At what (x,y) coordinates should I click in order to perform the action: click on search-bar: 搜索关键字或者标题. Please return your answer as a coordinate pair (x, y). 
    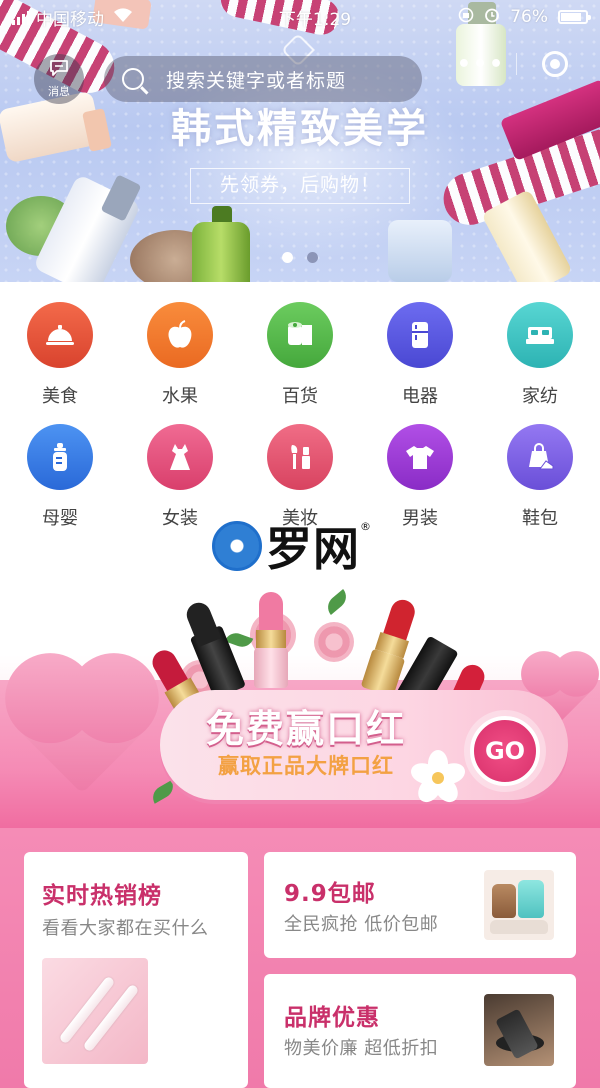
    Looking at the image, I should click on (263, 79).